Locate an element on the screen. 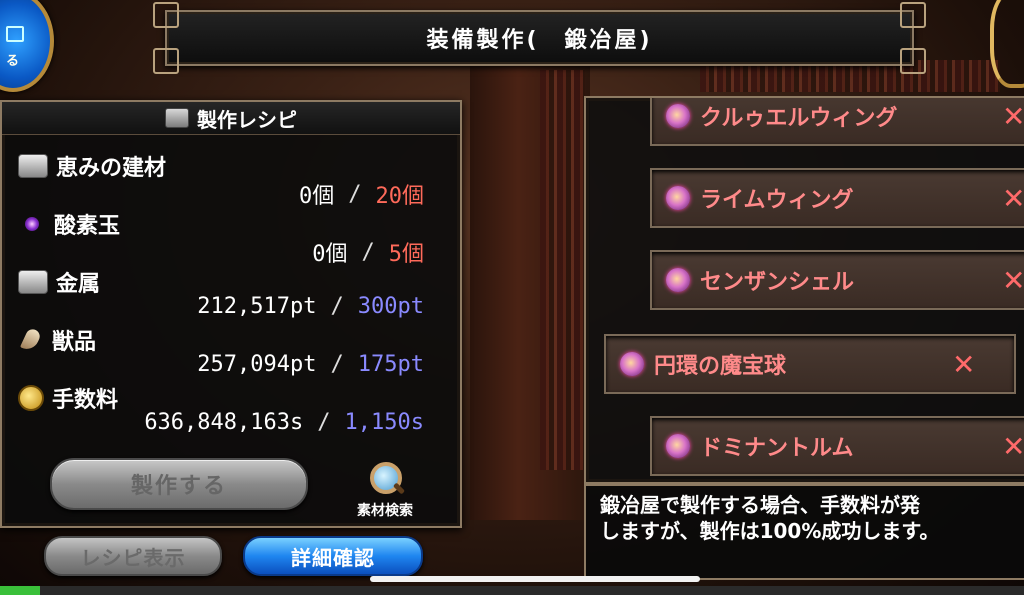 The width and height of the screenshot is (1024, 595). material-row: 獣品 is located at coordinates (57, 340).